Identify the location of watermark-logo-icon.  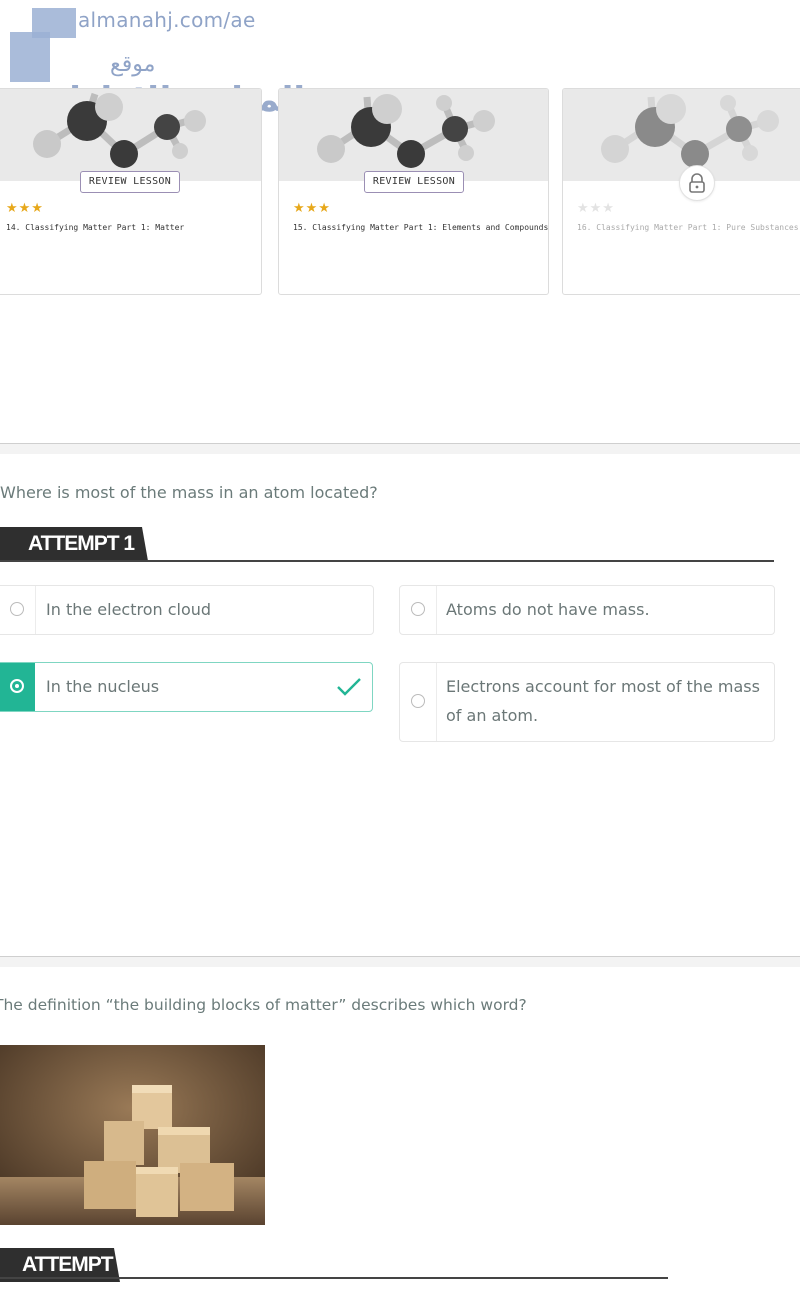
(43, 45).